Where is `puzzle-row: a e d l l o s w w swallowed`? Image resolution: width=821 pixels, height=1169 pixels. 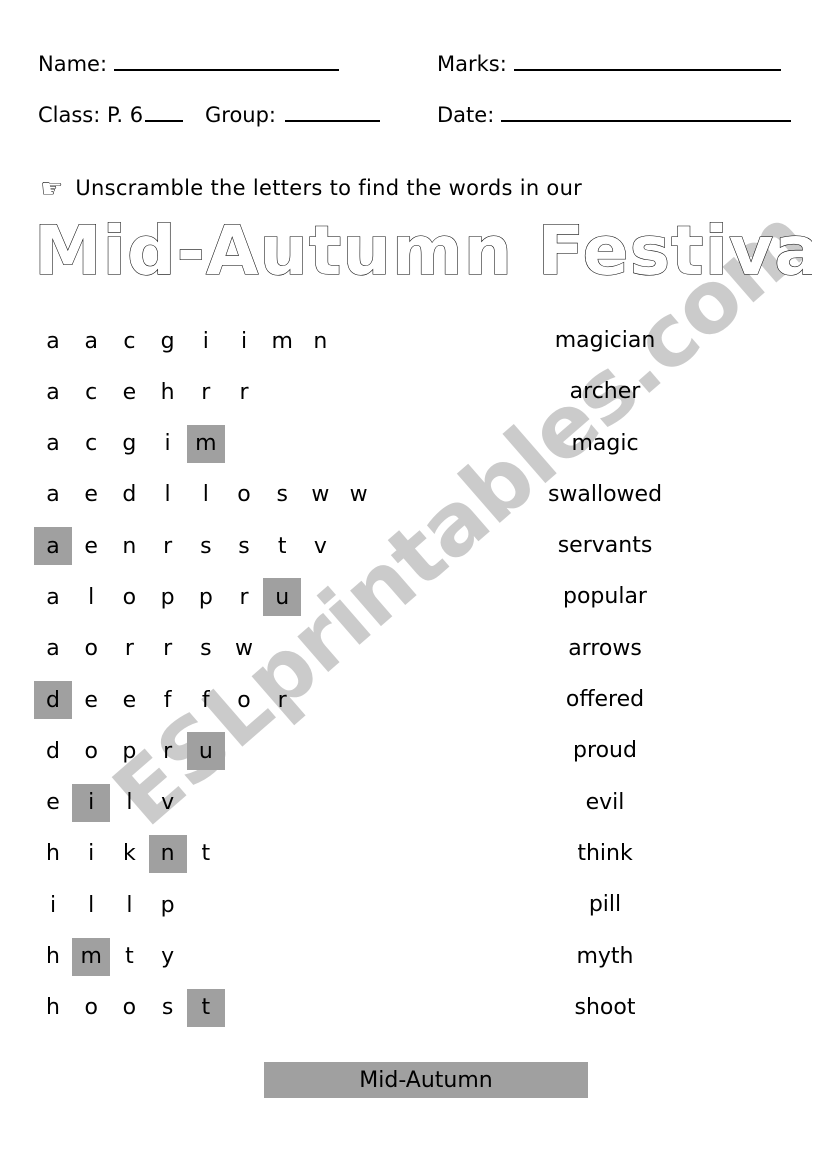
puzzle-row: a e d l l o s w w swallowed is located at coordinates (410, 497).